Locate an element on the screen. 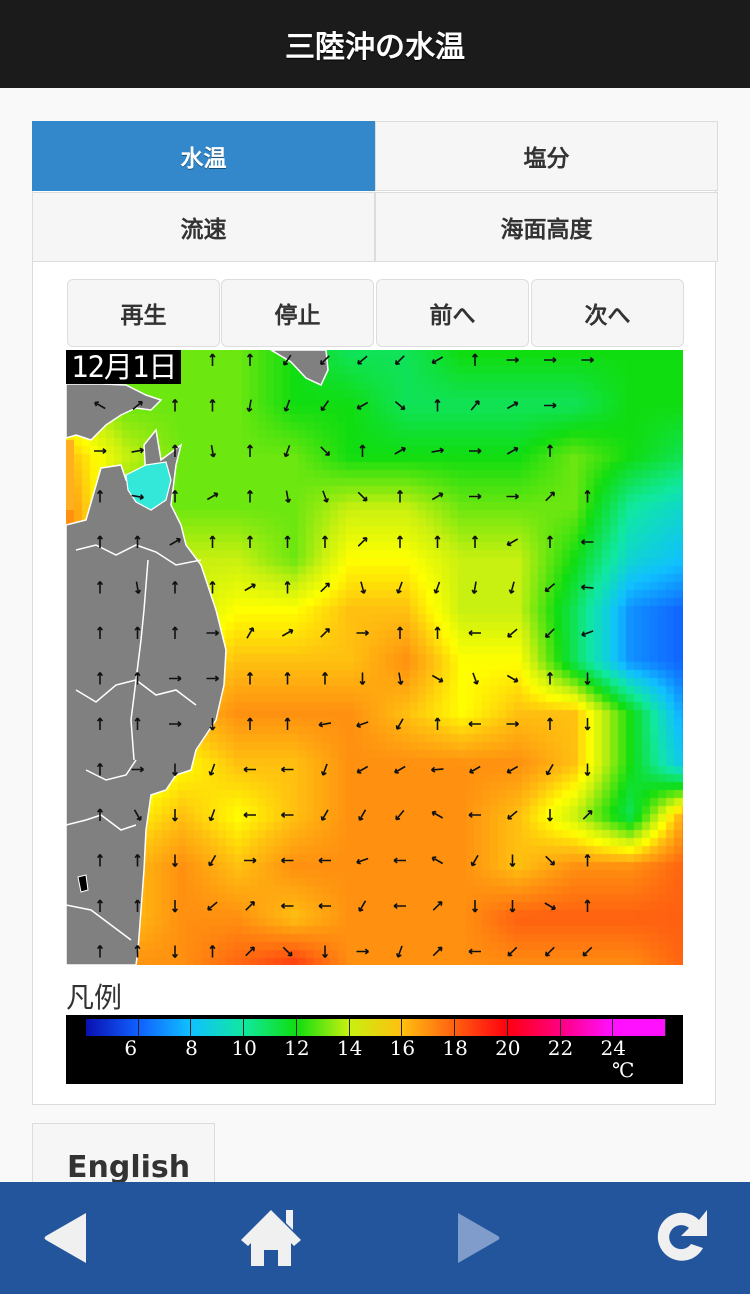  legend-color-bar is located at coordinates (376, 1027).